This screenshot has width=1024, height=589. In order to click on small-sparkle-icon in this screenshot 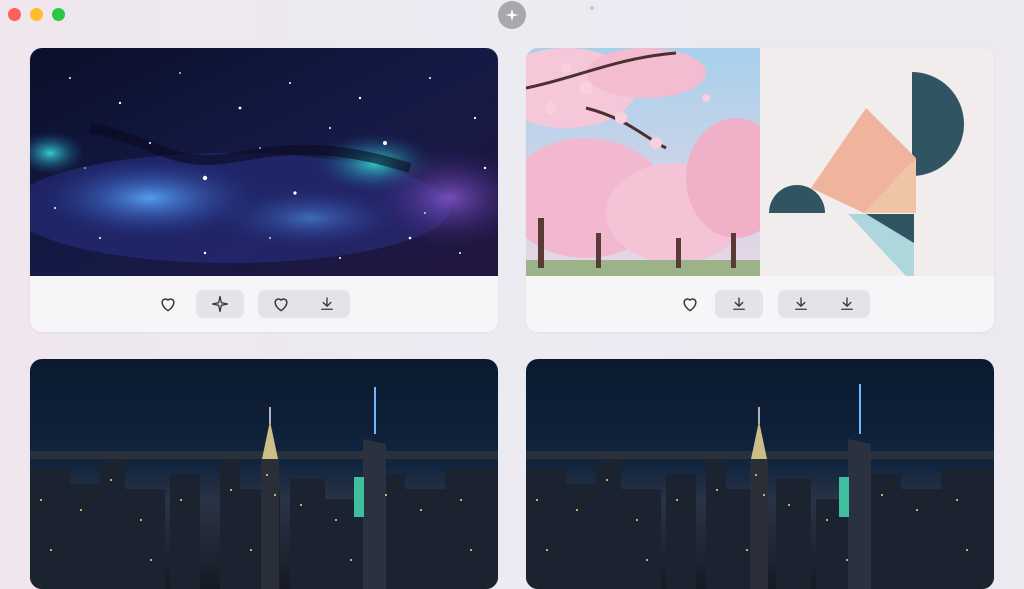, I will do `click(592, 8)`.